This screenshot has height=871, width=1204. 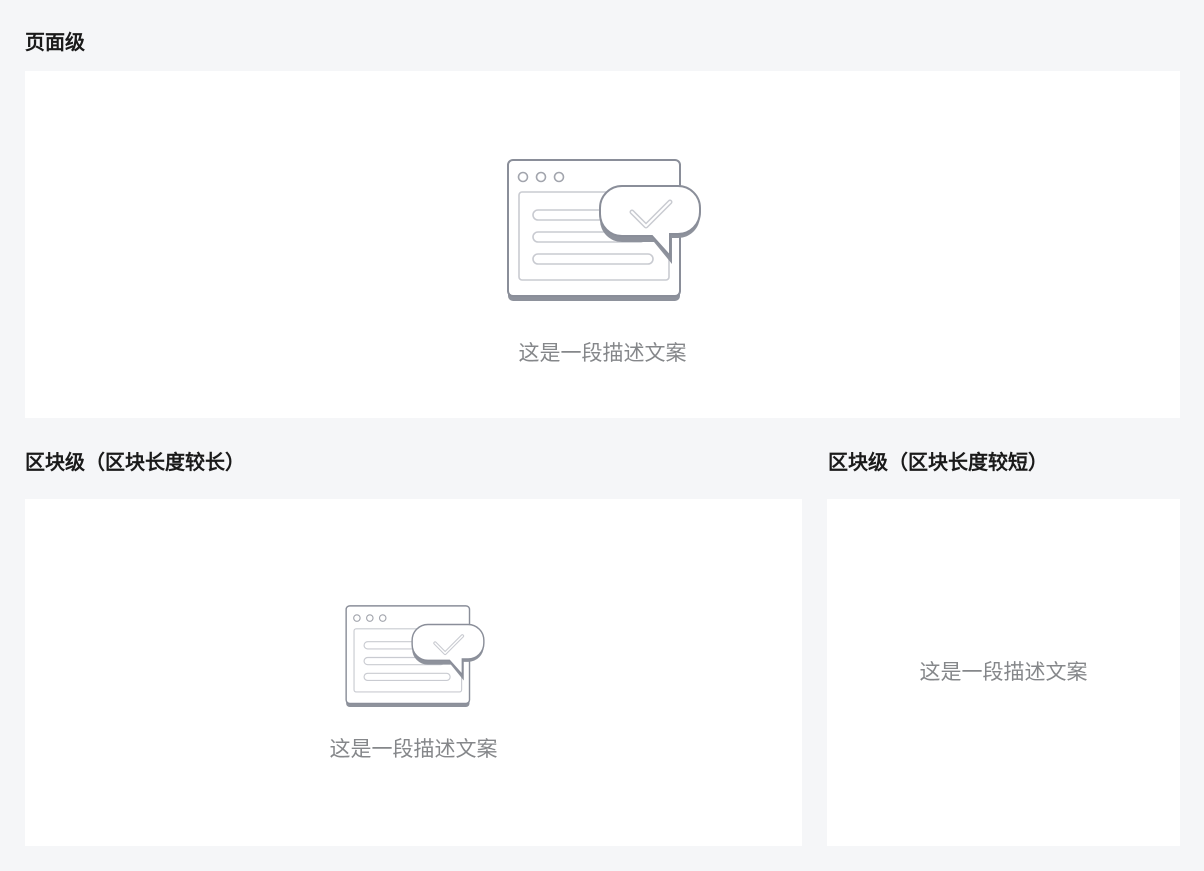 What do you see at coordinates (135, 462) in the screenshot?
I see `block-long-title: 区块级（区块长度较长）` at bounding box center [135, 462].